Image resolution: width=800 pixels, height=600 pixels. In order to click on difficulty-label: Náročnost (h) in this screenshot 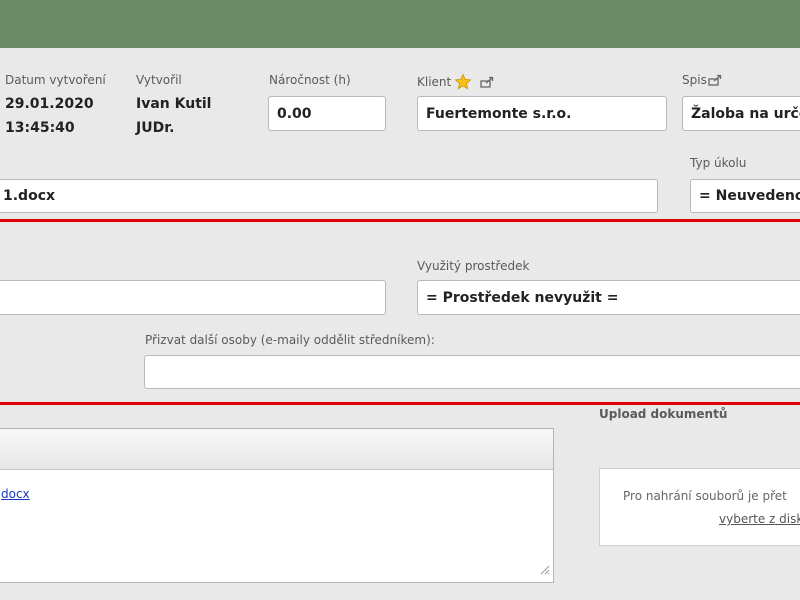, I will do `click(310, 80)`.